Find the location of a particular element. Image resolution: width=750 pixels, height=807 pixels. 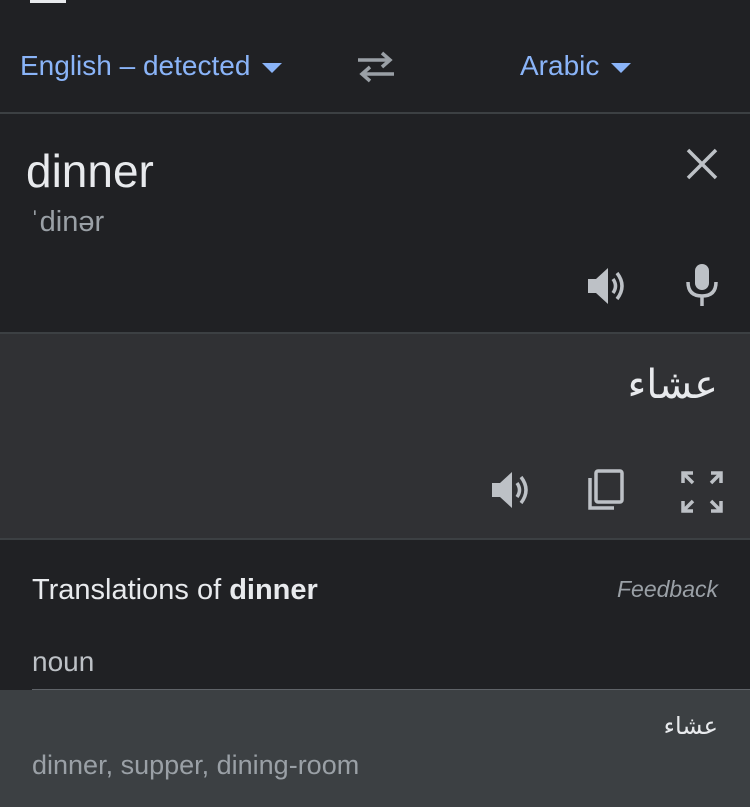

source-language-label: English – detected is located at coordinates (135, 65).